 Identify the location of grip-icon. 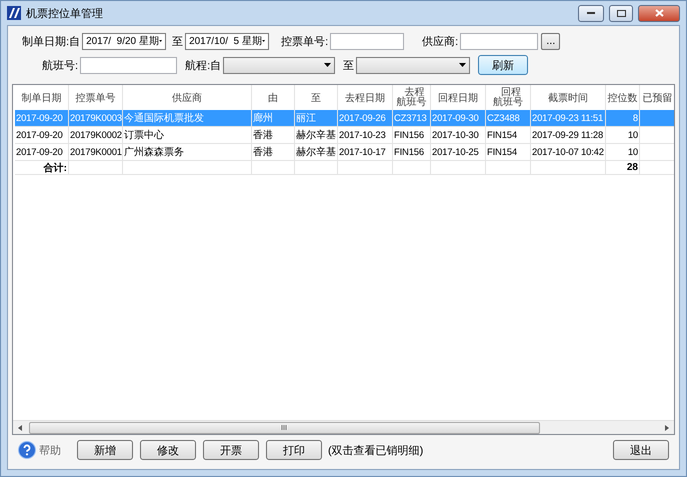
(284, 427).